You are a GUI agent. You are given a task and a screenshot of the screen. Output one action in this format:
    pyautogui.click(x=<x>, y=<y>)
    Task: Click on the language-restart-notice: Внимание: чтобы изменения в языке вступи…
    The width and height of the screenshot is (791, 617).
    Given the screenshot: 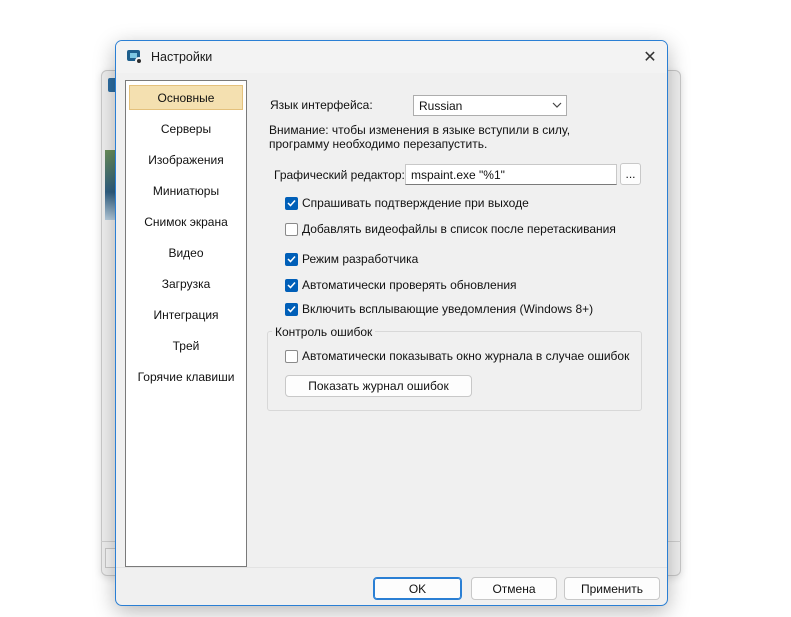 What is the action you would take?
    pyautogui.click(x=420, y=137)
    